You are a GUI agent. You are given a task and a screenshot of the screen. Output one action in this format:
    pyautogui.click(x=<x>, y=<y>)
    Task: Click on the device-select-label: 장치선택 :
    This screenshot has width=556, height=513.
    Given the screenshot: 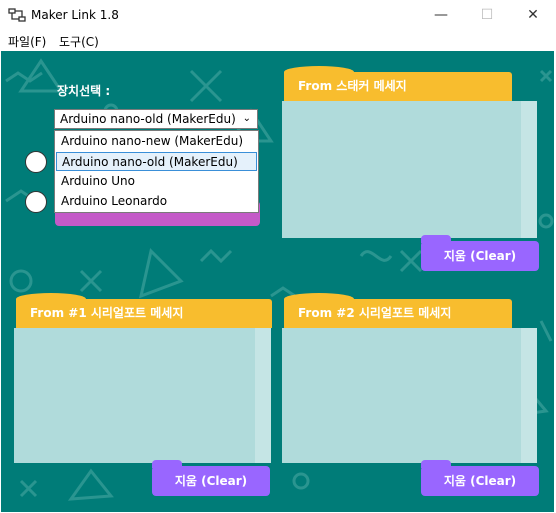 What is the action you would take?
    pyautogui.click(x=84, y=91)
    